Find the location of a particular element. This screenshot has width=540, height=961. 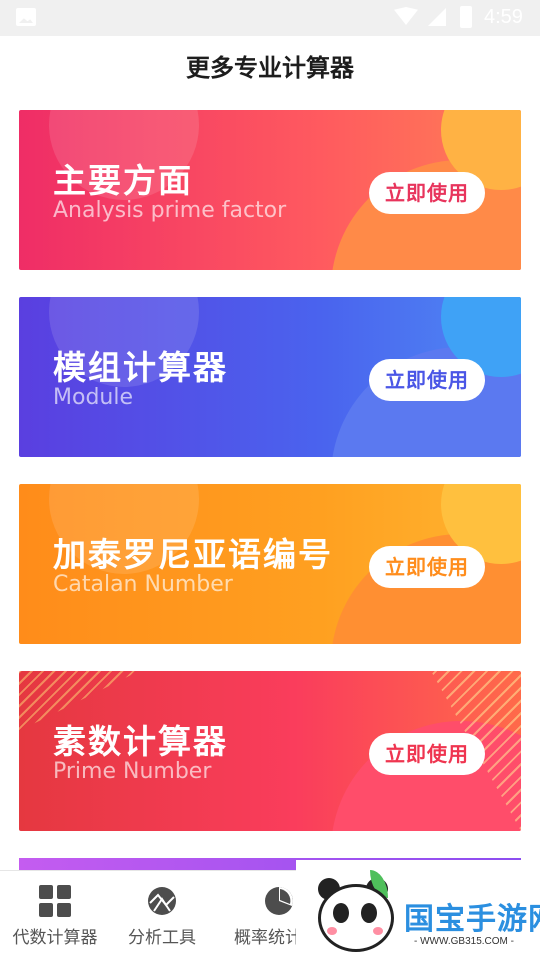

watermark-logo: 国宝手游网 - WWW.GB315.COM - is located at coordinates (418, 910).